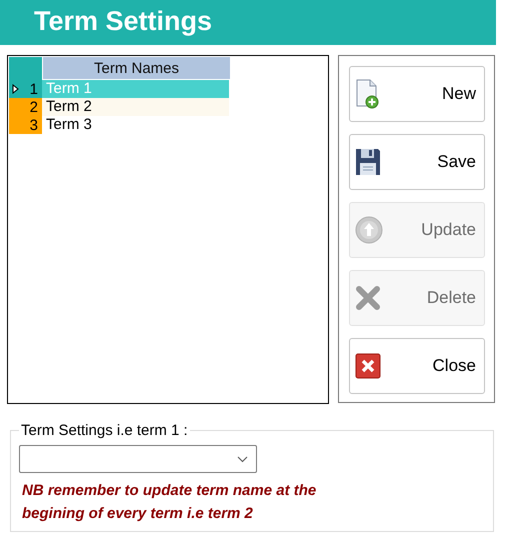  Describe the element at coordinates (138, 459) in the screenshot. I see `term-dropdown` at that location.